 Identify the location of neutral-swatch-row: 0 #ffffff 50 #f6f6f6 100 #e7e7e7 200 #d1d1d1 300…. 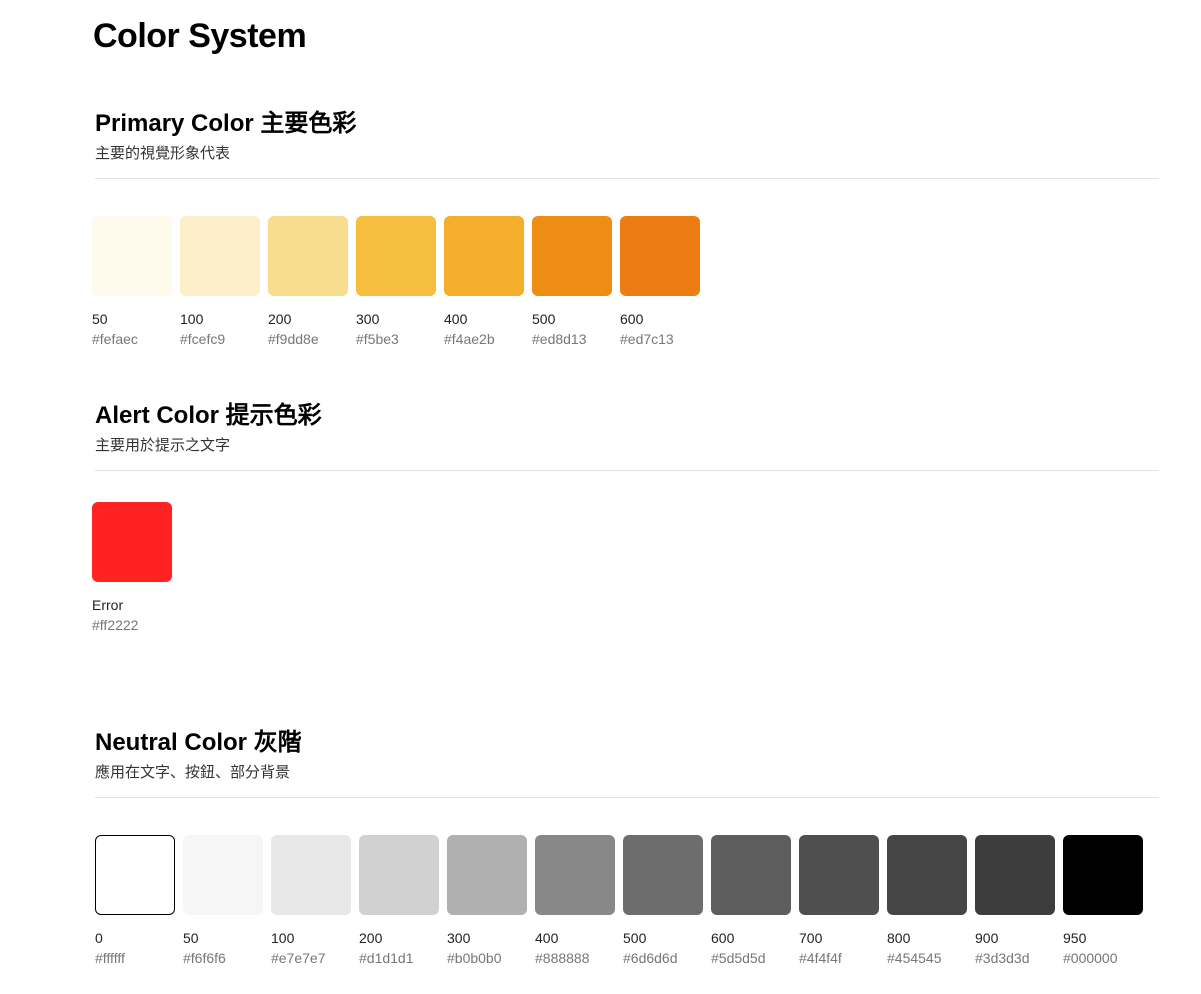
(619, 901).